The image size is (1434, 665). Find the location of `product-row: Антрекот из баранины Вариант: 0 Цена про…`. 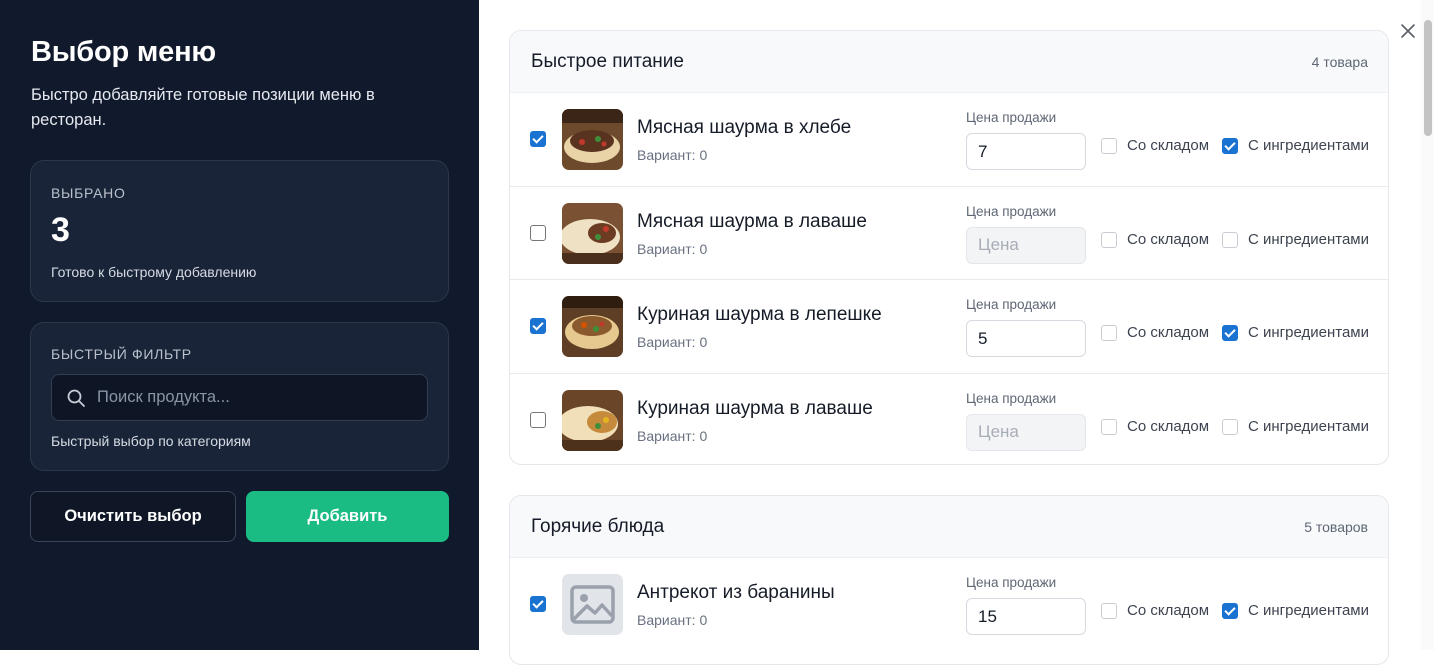

product-row: Антрекот из баранины Вариант: 0 Цена про… is located at coordinates (949, 605).